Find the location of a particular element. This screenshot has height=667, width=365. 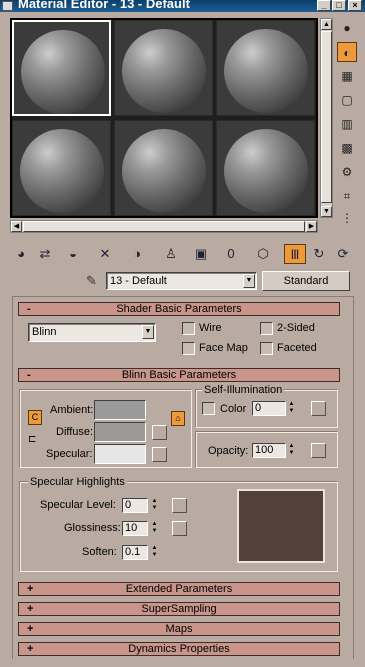

two-sided-label: 2-Sided is located at coordinates (296, 328).